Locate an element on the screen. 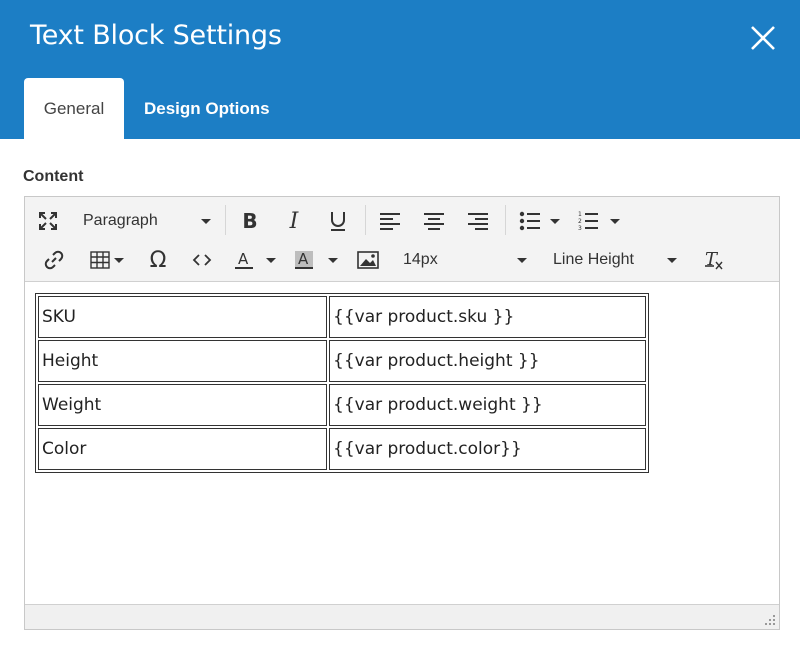  align-center-button is located at coordinates (434, 221).